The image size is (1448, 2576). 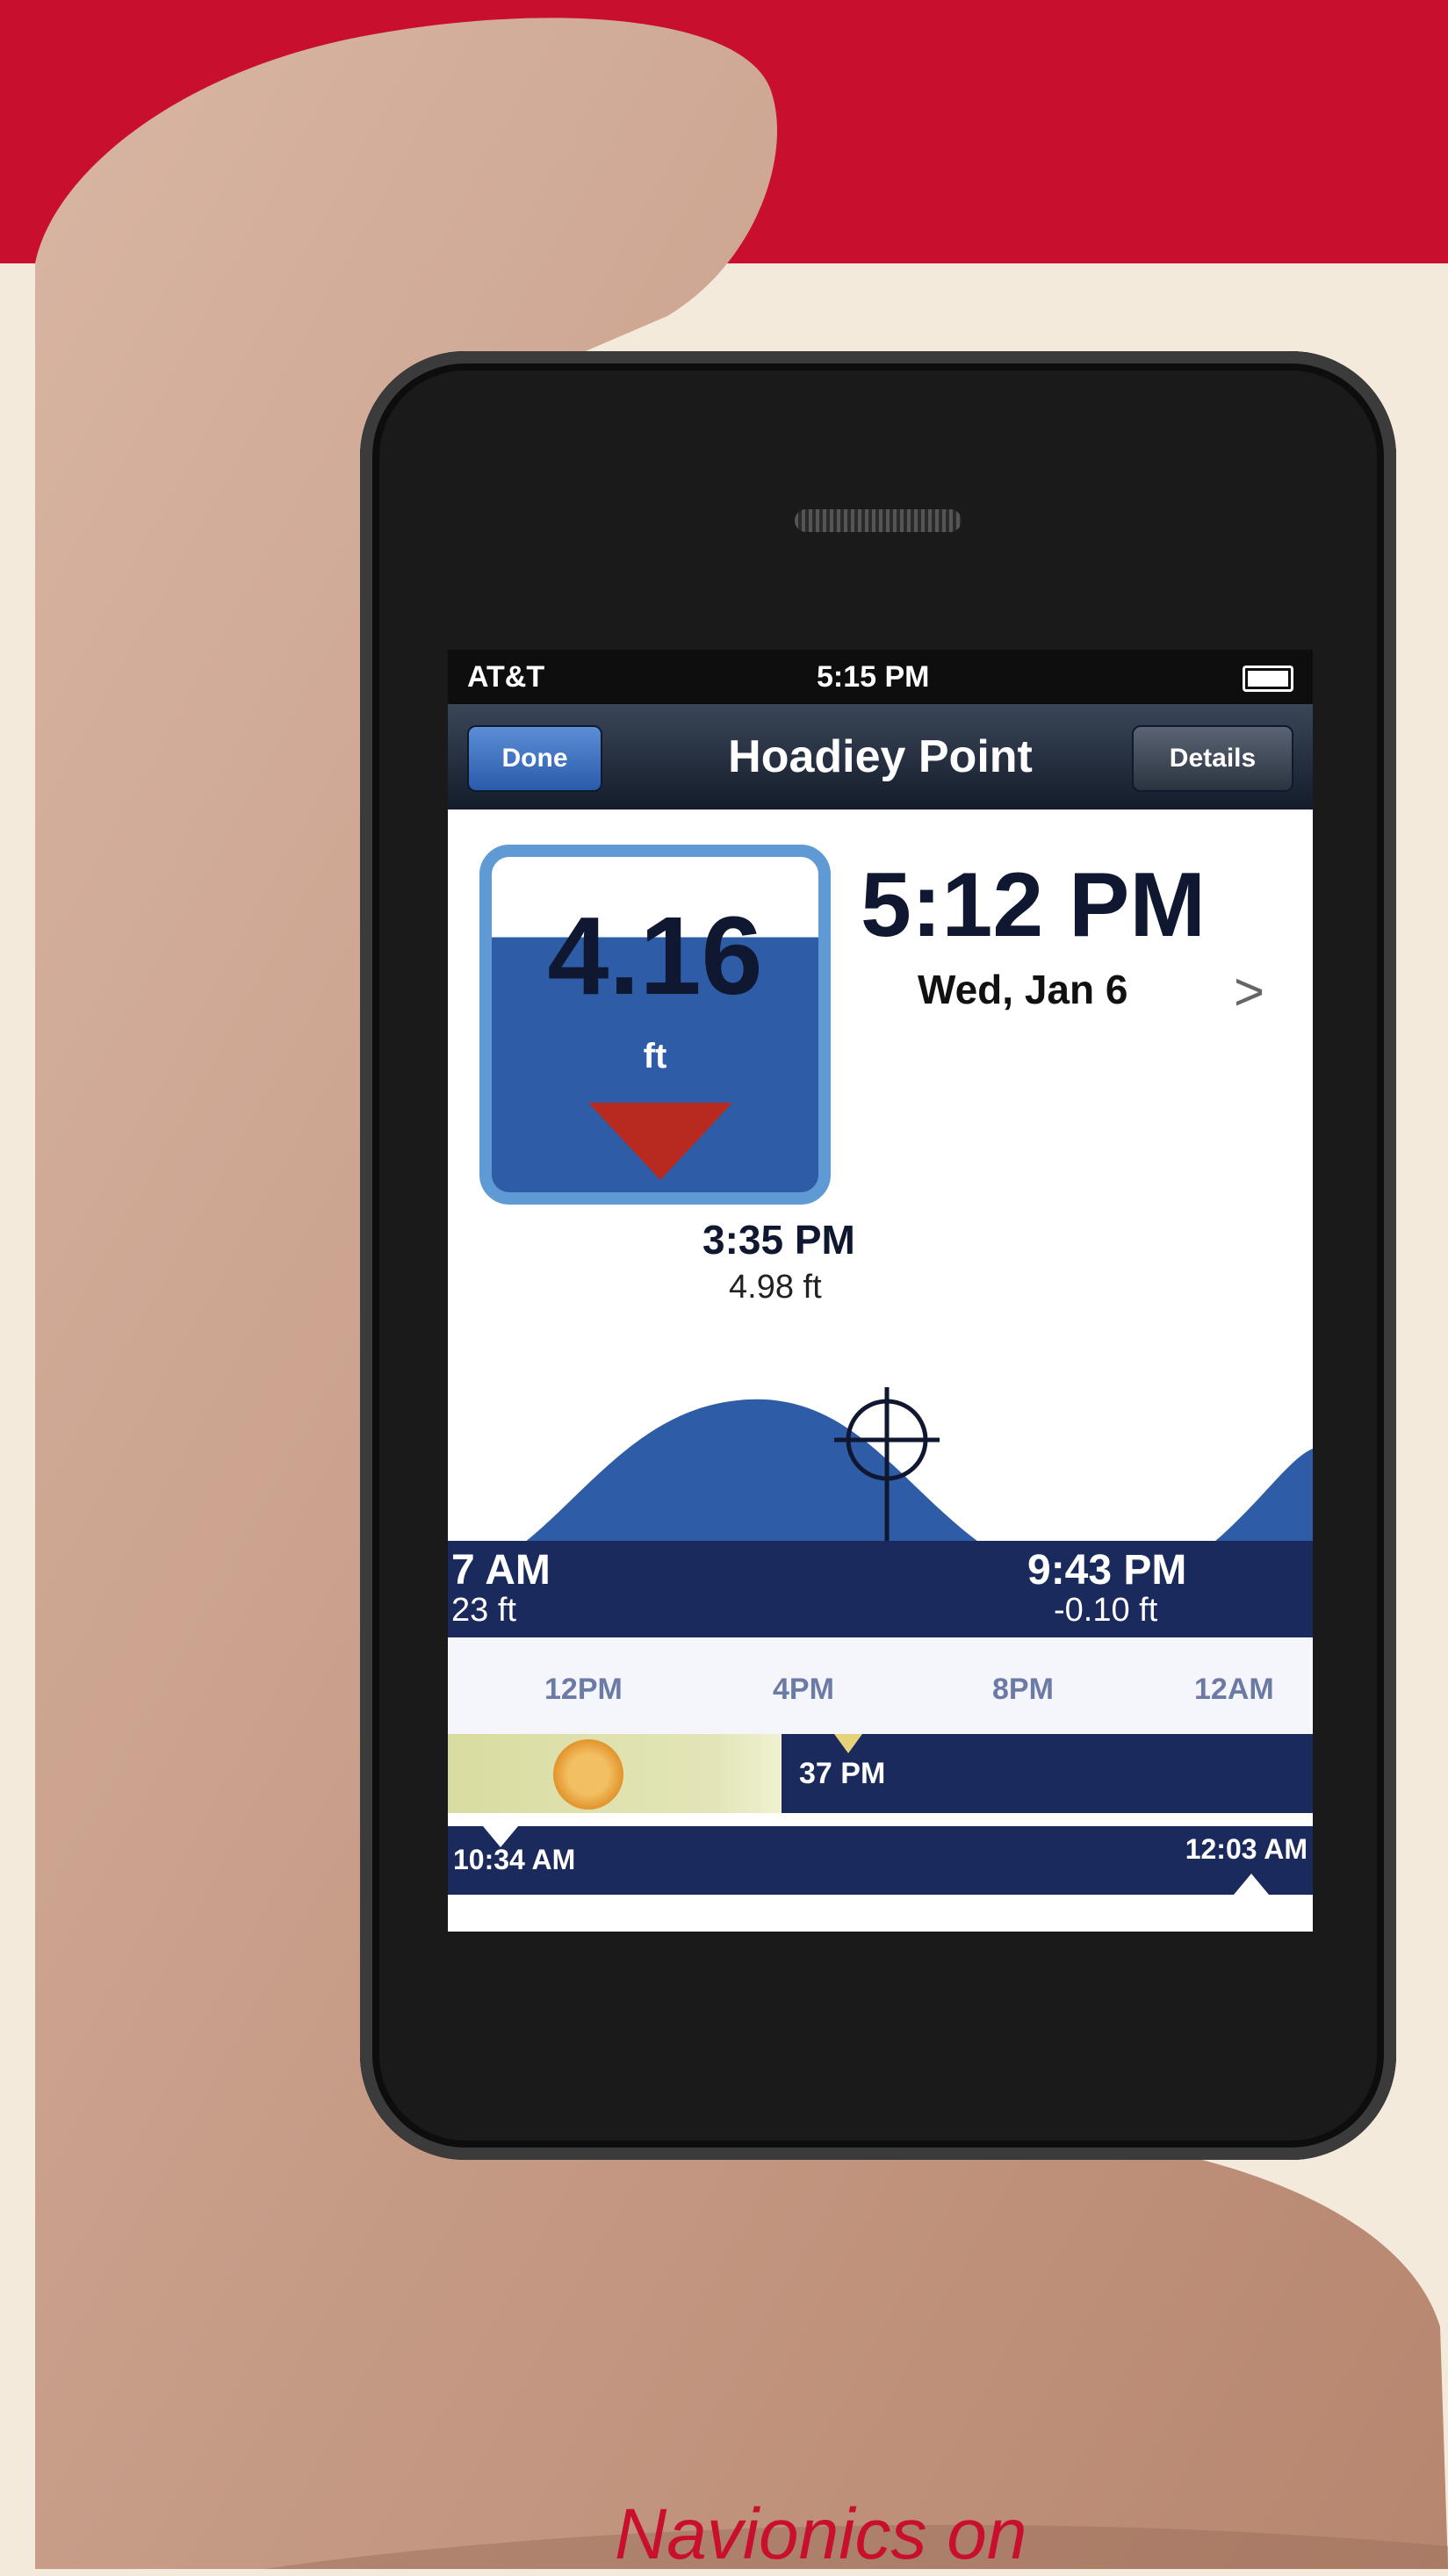 I want to click on axis-tick: 8PM, so click(x=1023, y=1689).